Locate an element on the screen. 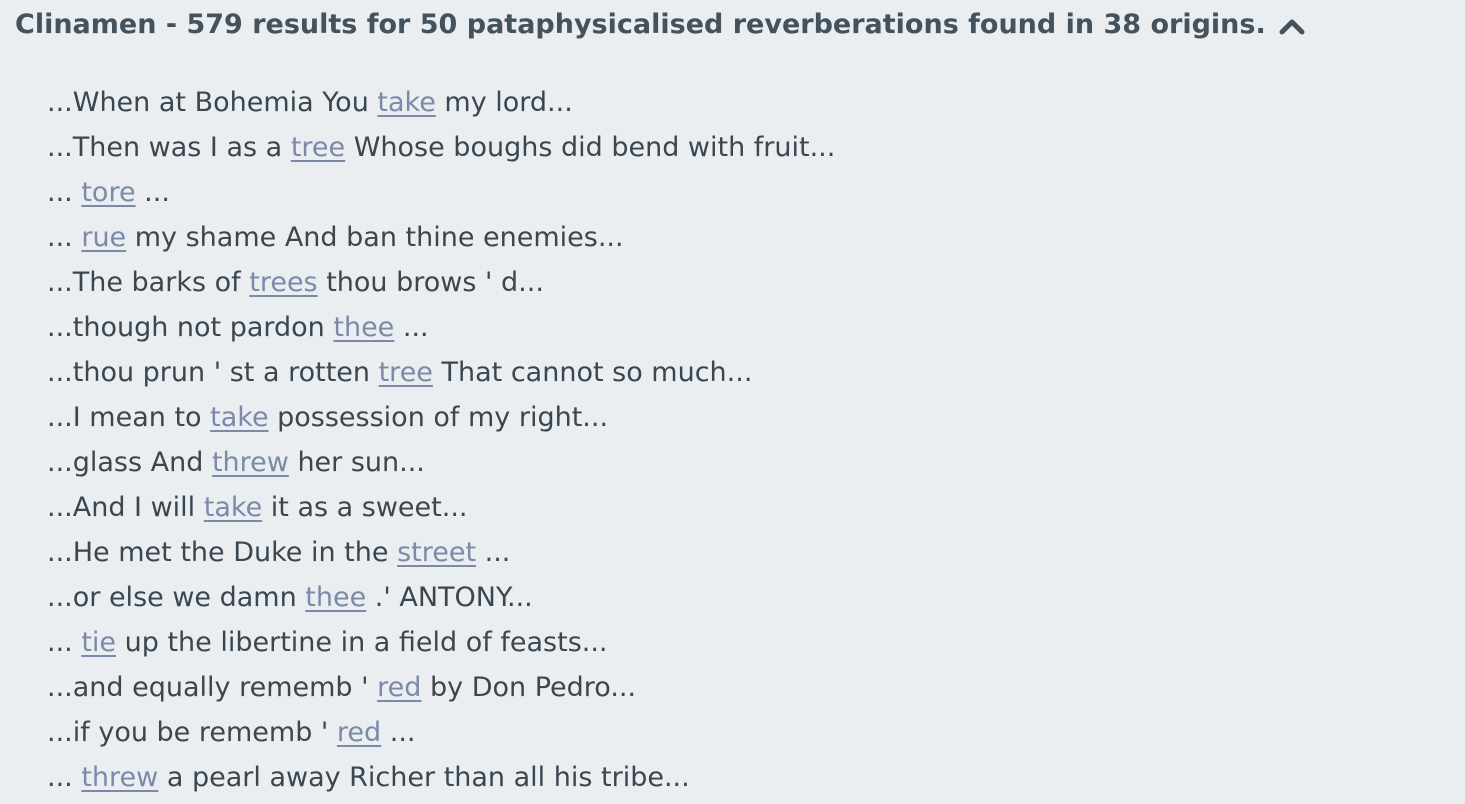  result-text-before: ...When at Bohemia You is located at coordinates (212, 102).